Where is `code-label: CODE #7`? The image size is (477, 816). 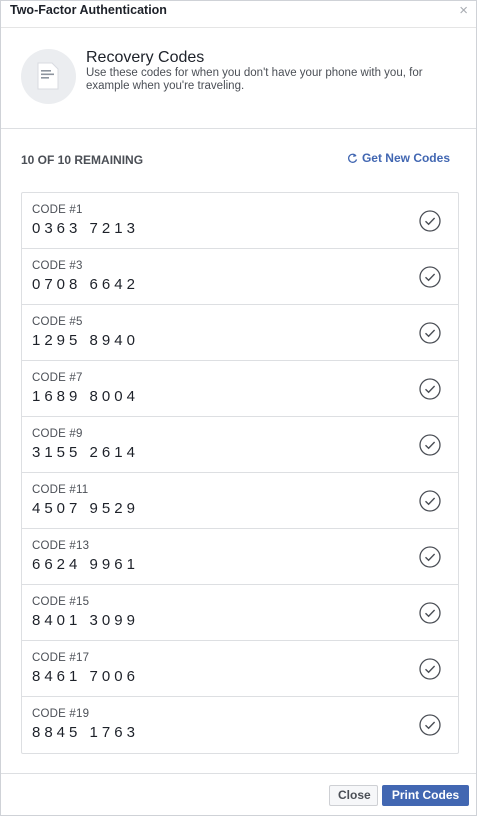
code-label: CODE #7 is located at coordinates (57, 378).